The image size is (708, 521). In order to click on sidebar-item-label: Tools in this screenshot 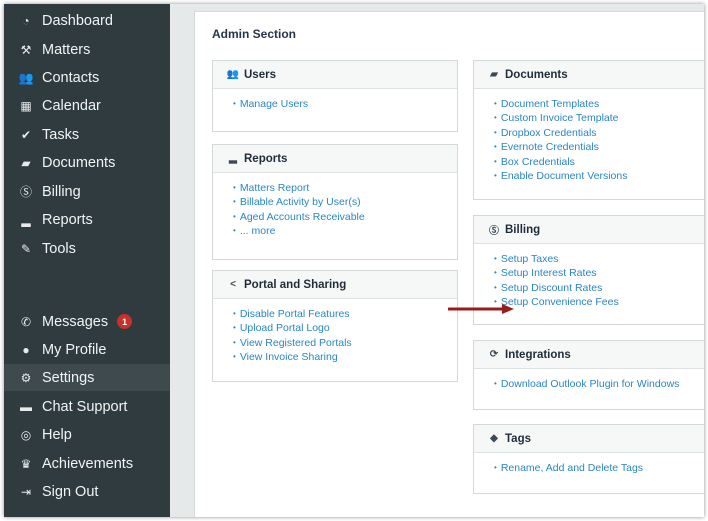, I will do `click(59, 248)`.